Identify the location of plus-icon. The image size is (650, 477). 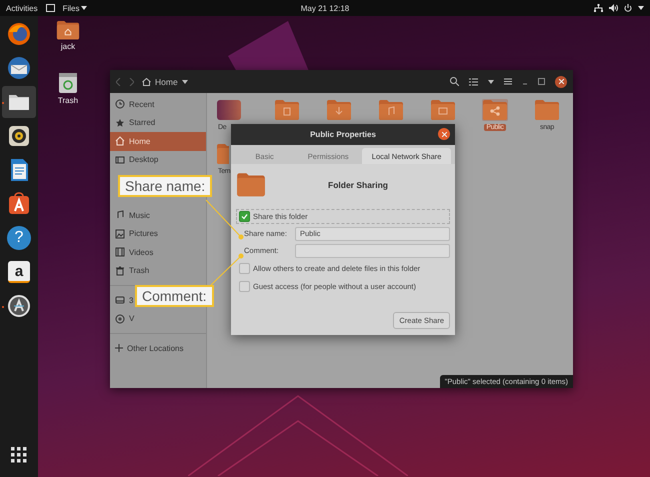
(119, 348).